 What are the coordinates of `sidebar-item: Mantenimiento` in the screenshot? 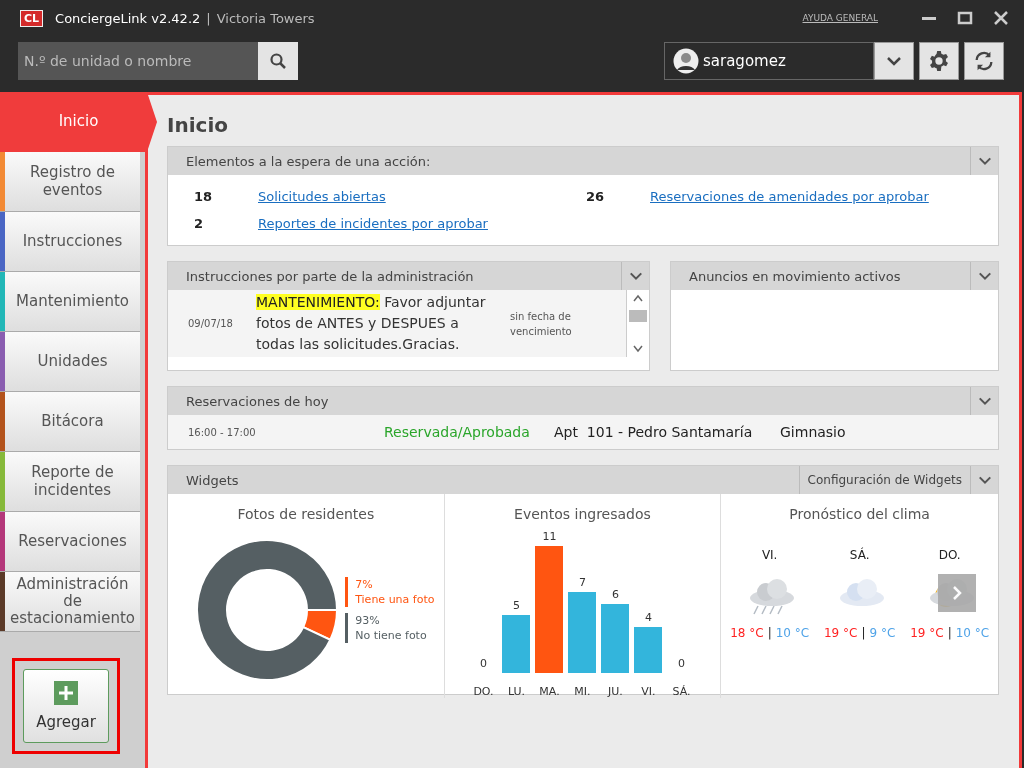 It's located at (72, 302).